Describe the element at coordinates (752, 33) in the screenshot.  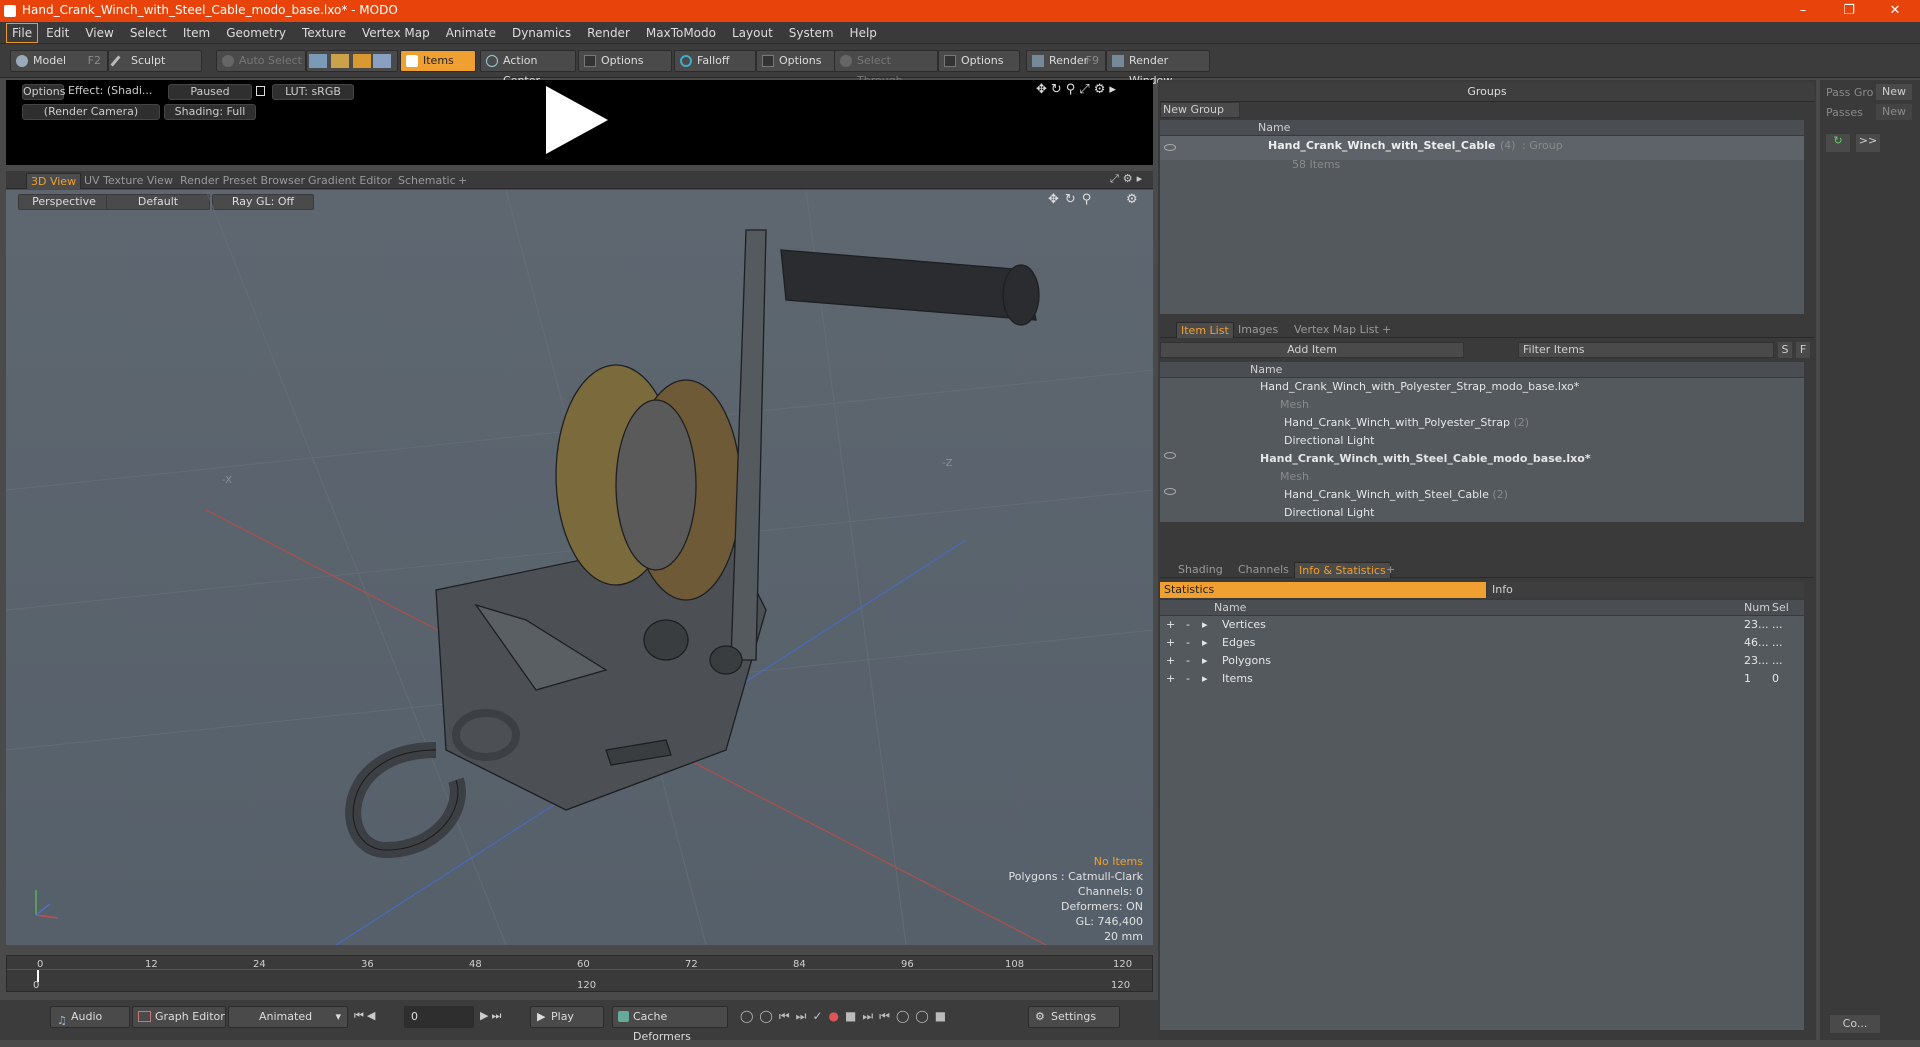
I see `menu-layout: Layout` at that location.